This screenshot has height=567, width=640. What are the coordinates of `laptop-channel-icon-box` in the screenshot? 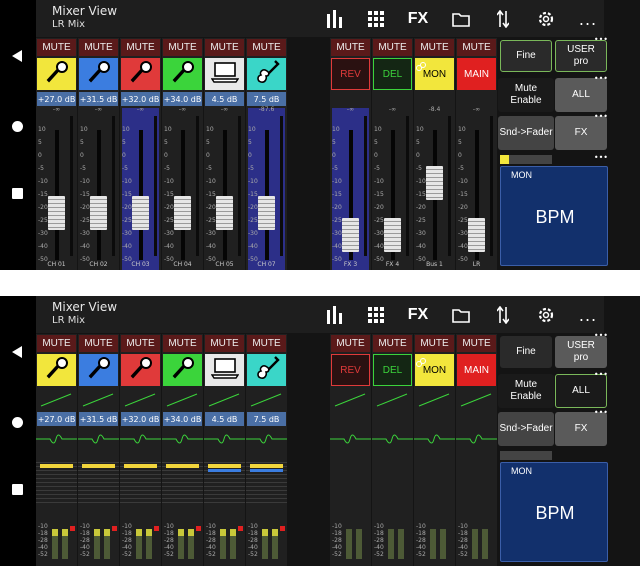 It's located at (224, 74).